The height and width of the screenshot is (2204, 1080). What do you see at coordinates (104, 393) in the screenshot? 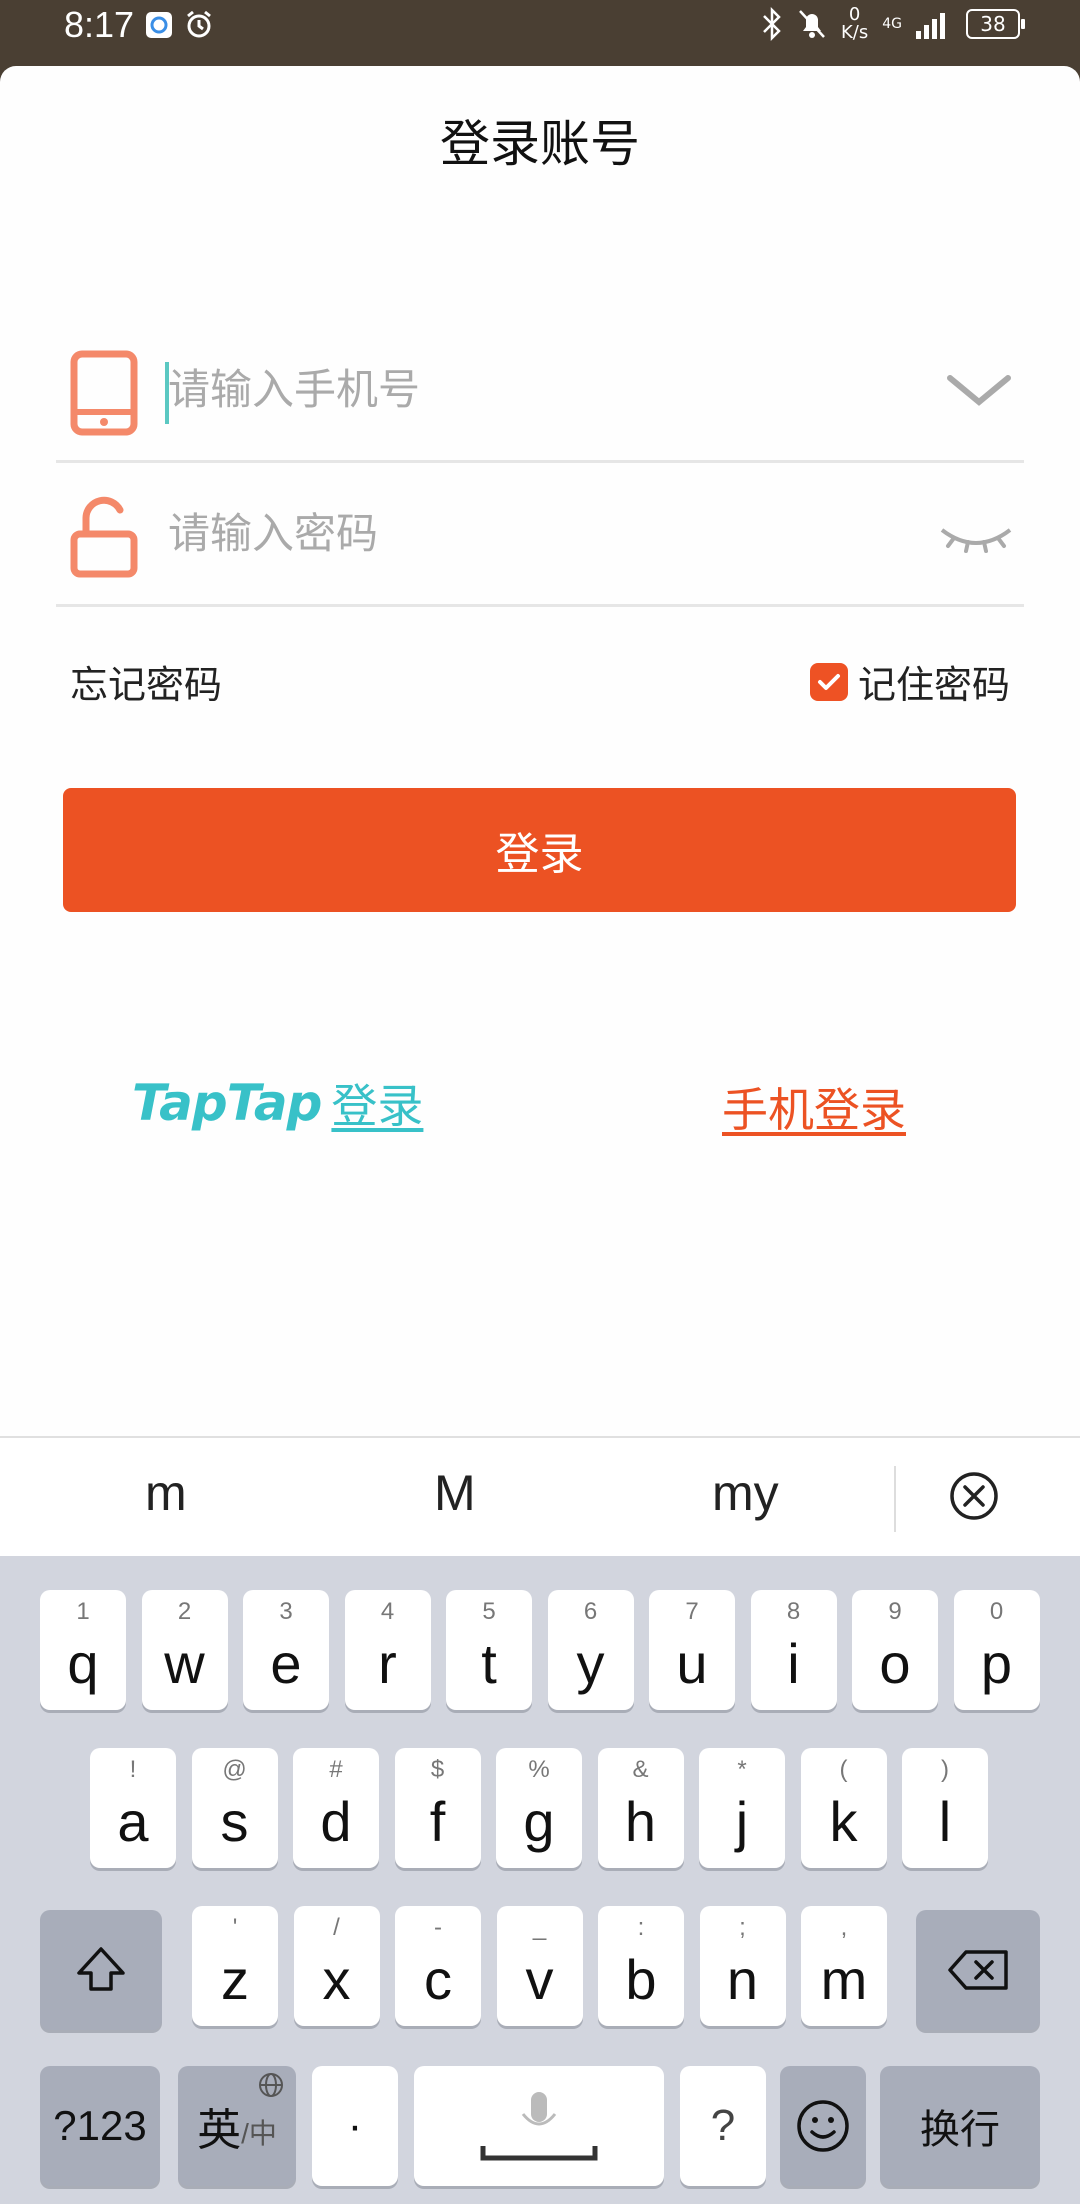
I see `phone-icon` at bounding box center [104, 393].